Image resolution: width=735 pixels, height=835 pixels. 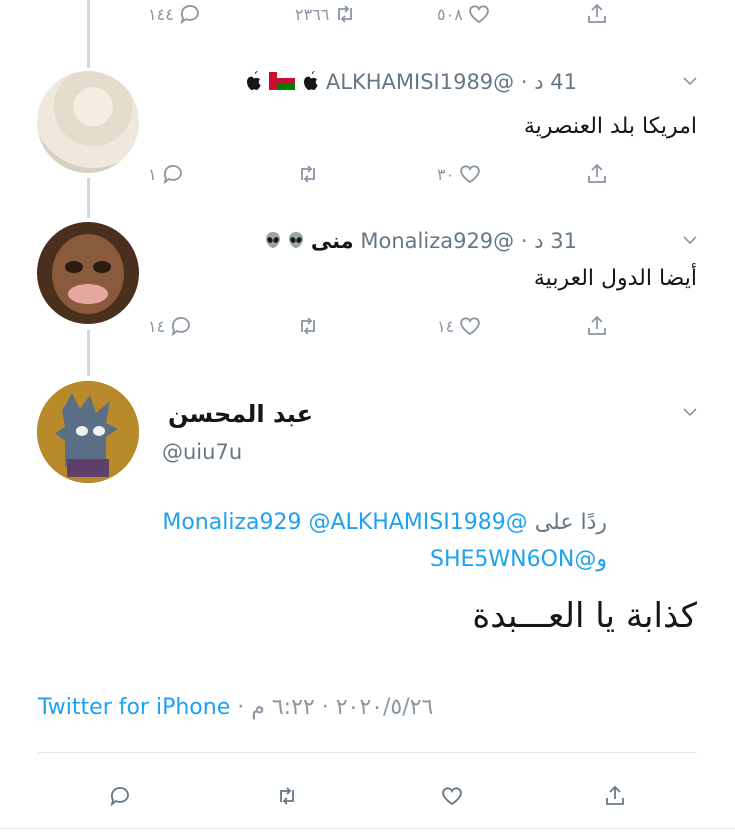 What do you see at coordinates (88, 198) in the screenshot?
I see `thread-line-mid1` at bounding box center [88, 198].